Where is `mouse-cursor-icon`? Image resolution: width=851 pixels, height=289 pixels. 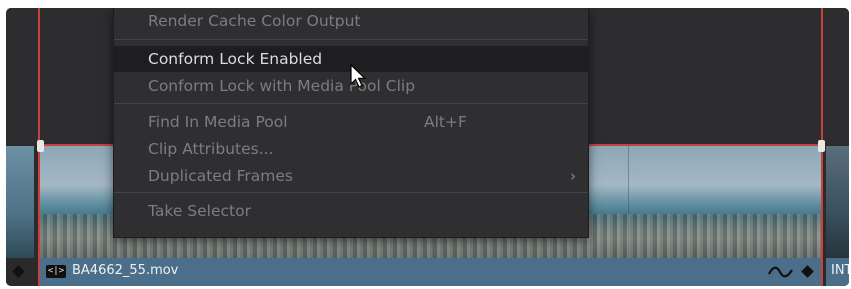
mouse-cursor-icon is located at coordinates (358, 76).